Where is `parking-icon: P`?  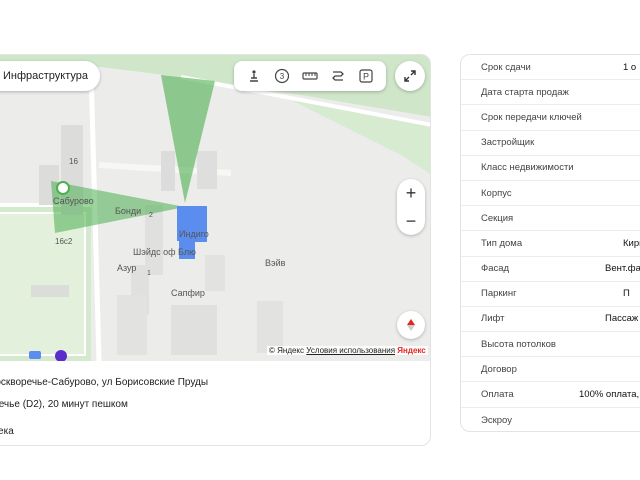 parking-icon: P is located at coordinates (366, 76).